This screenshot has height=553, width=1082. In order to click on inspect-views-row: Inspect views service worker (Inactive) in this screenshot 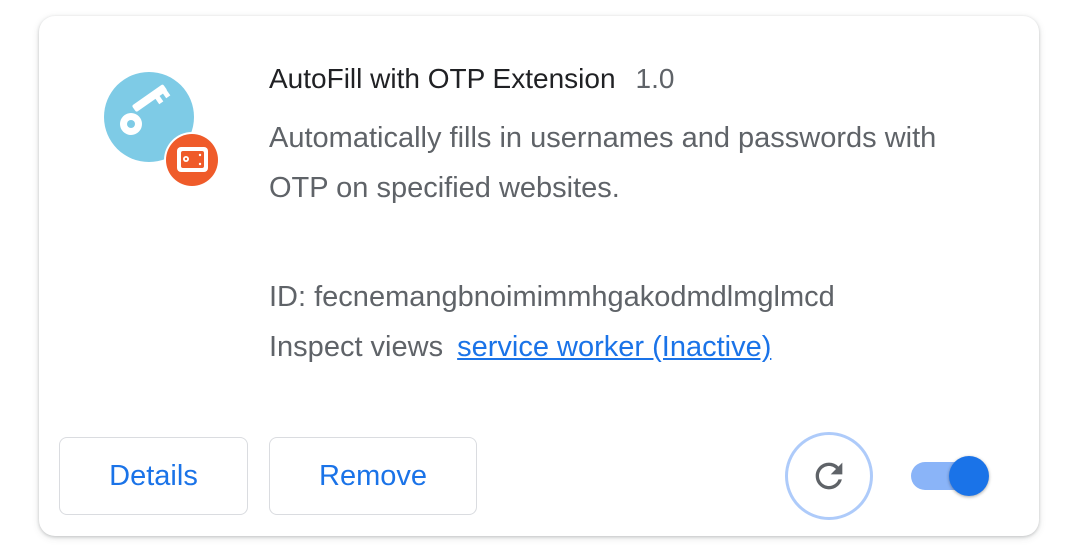, I will do `click(520, 347)`.